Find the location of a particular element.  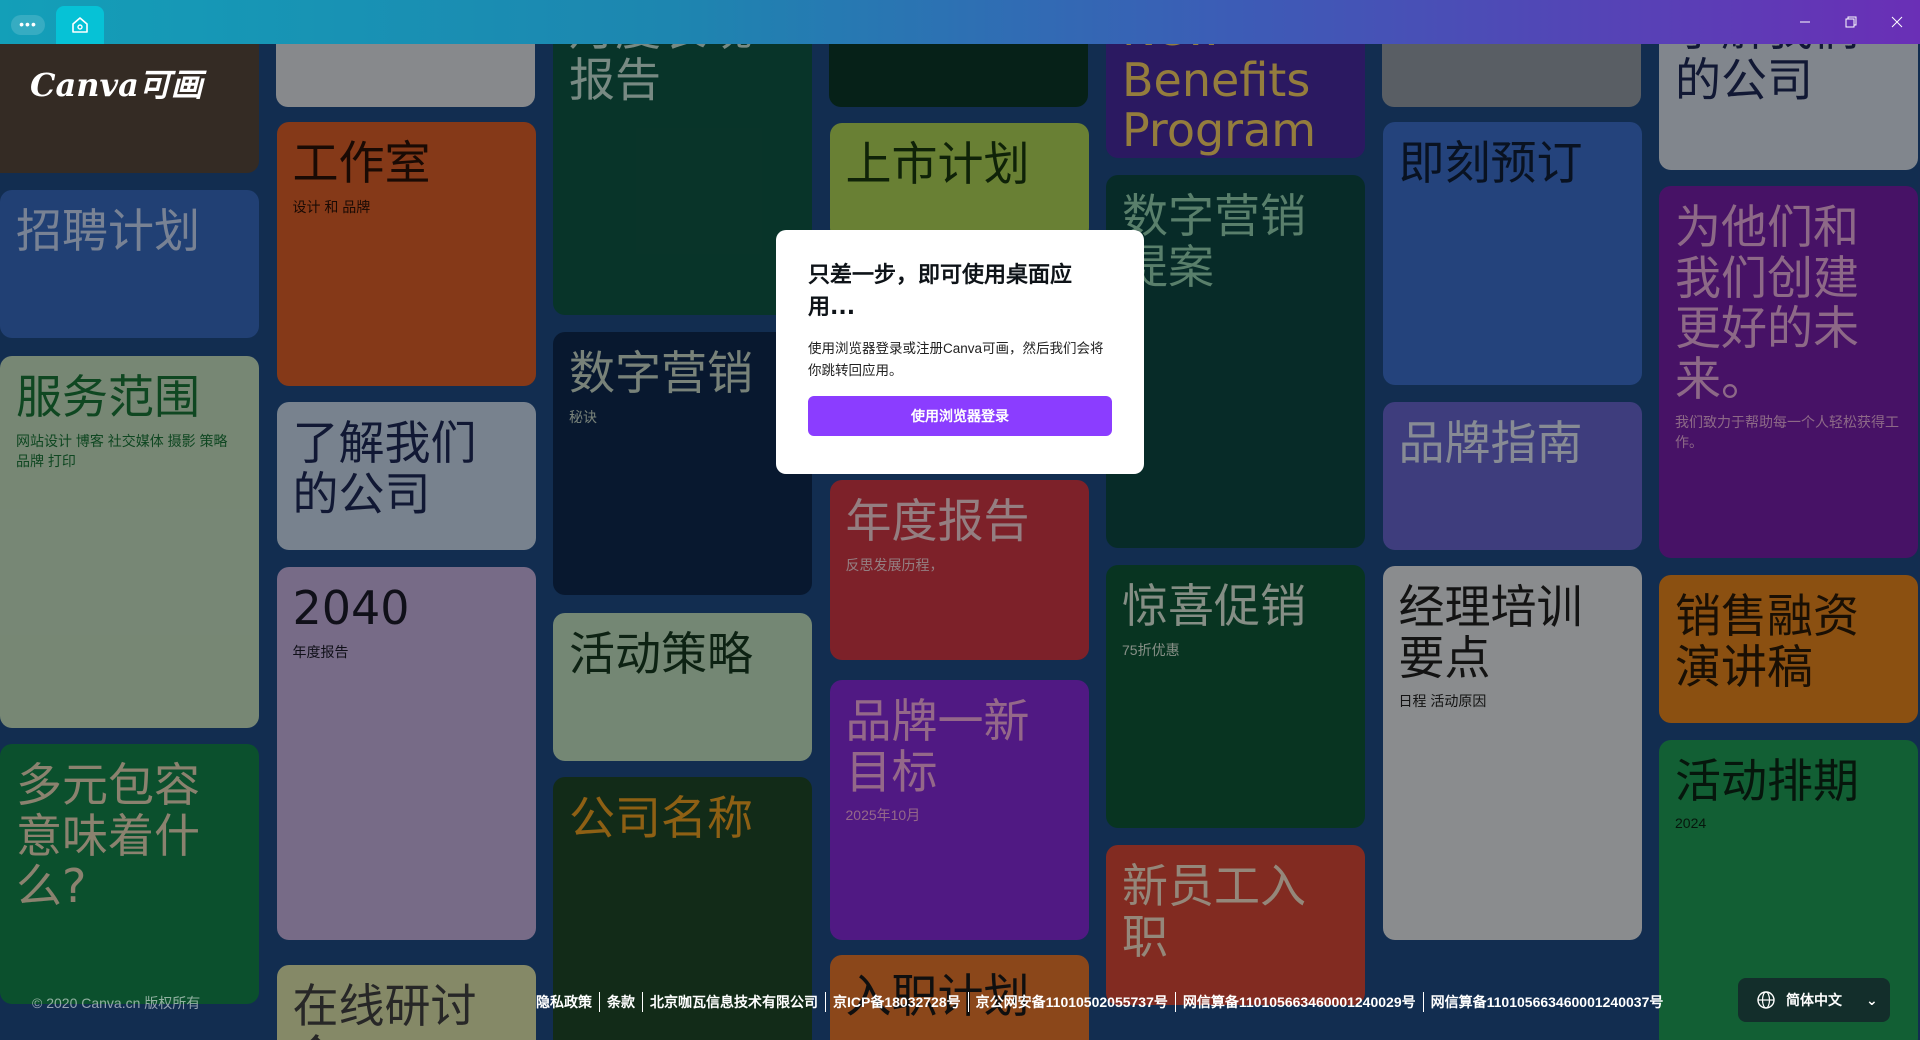

restore-button is located at coordinates (1851, 22).